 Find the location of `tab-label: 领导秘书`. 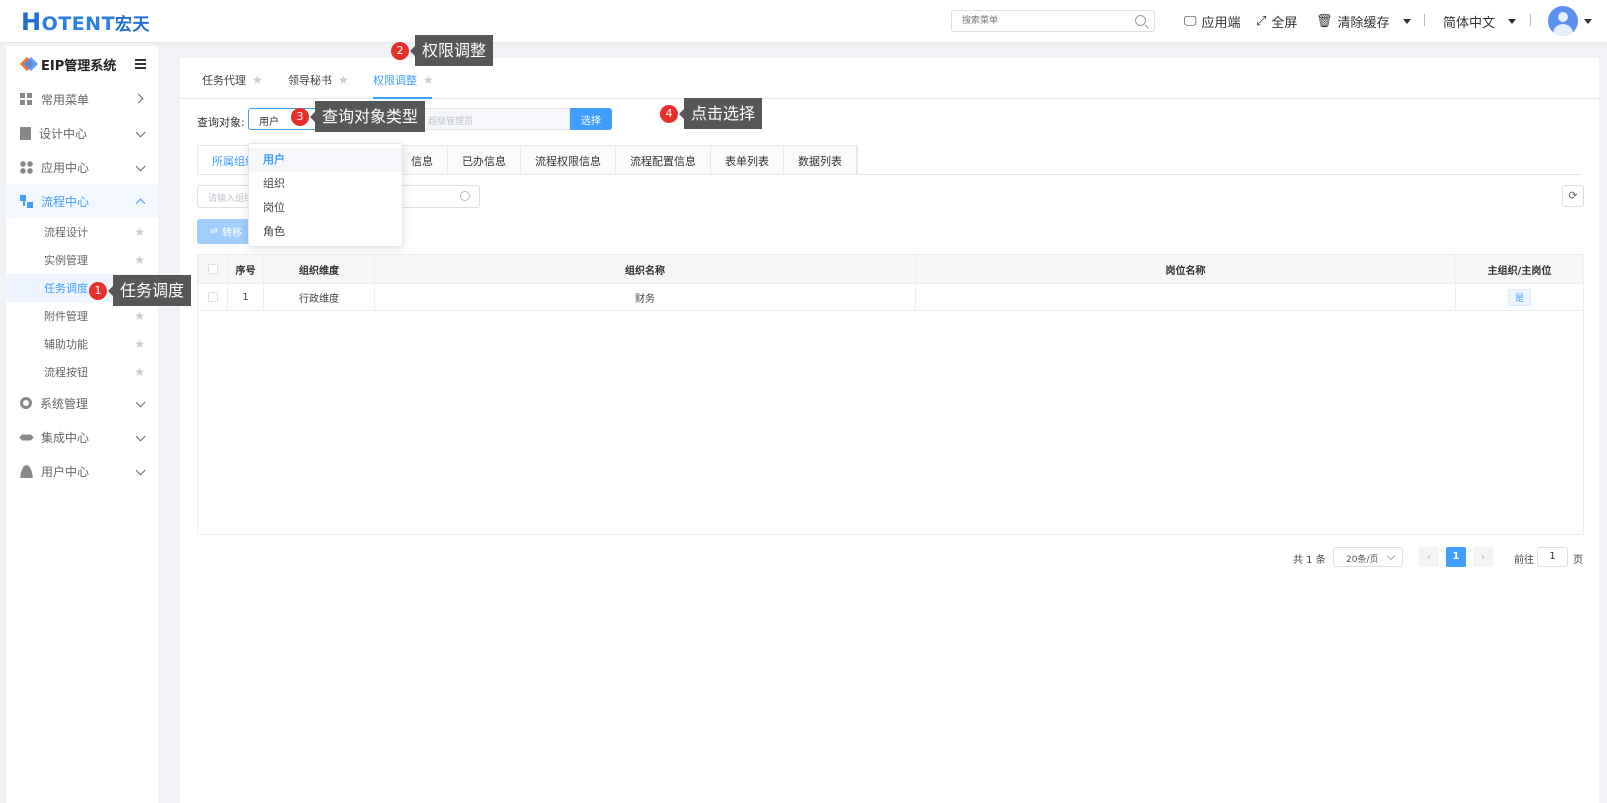

tab-label: 领导秘书 is located at coordinates (310, 80).